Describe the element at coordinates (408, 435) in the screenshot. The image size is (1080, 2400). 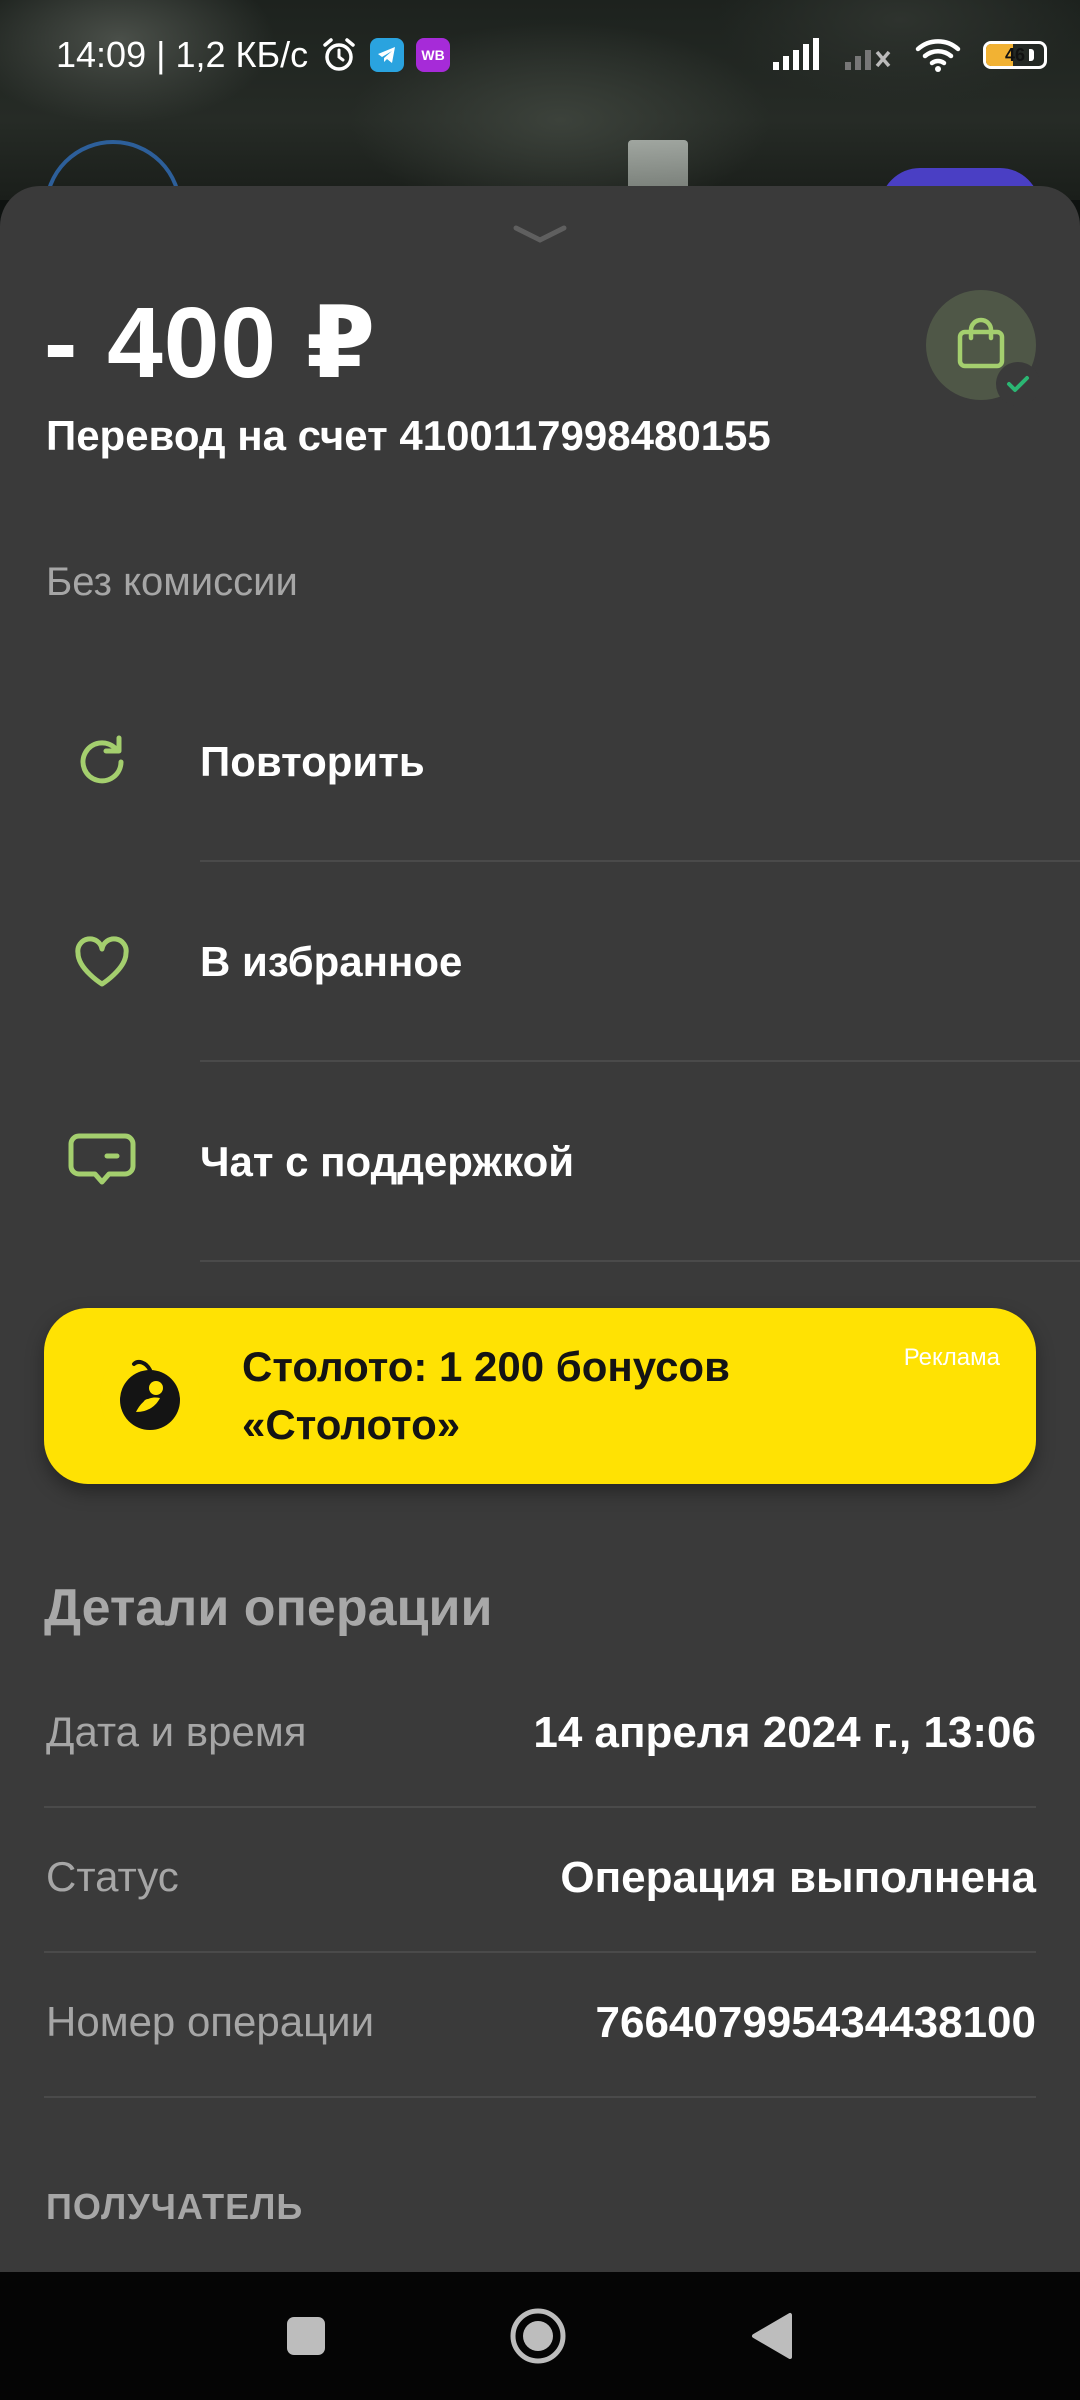
I see `transaction-description: Перевод на счет 4100117998480155` at that location.